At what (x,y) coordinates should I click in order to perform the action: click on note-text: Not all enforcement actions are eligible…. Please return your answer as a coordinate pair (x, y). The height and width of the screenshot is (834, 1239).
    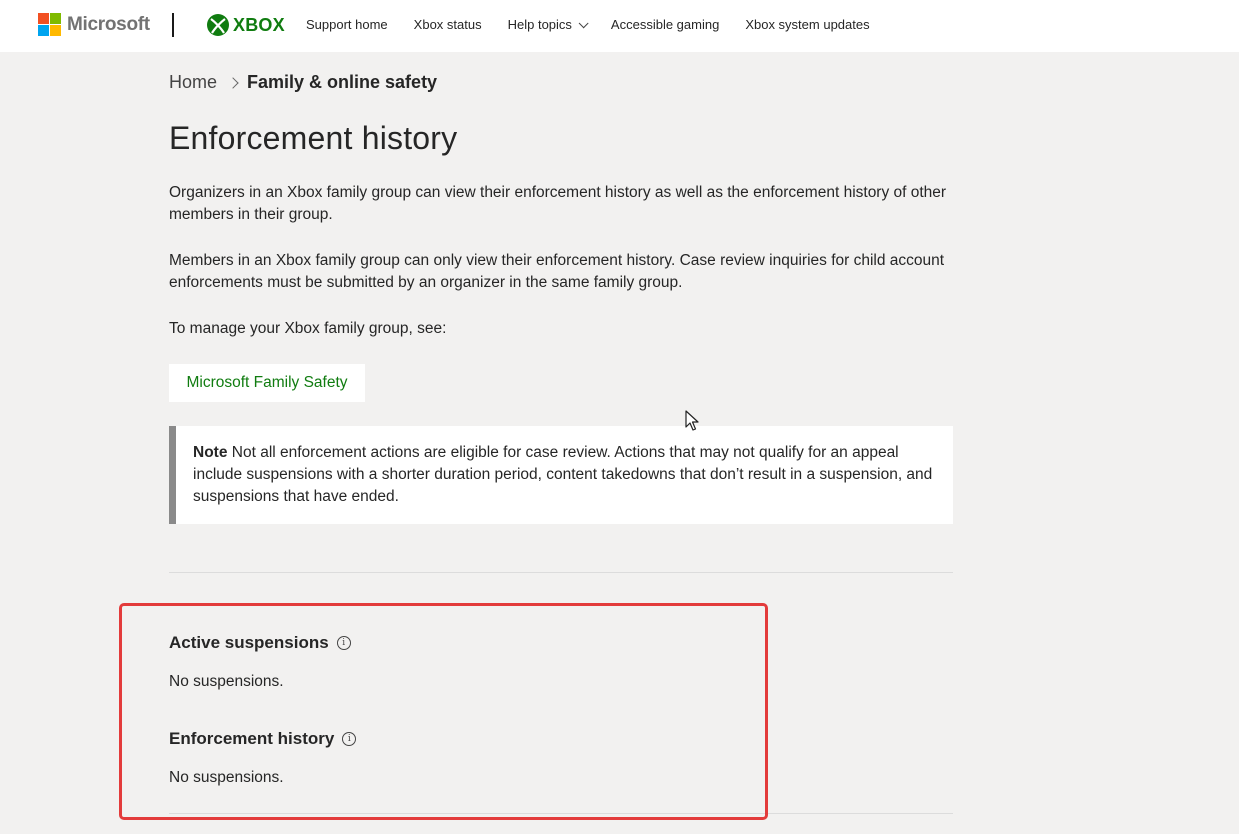
    Looking at the image, I should click on (563, 474).